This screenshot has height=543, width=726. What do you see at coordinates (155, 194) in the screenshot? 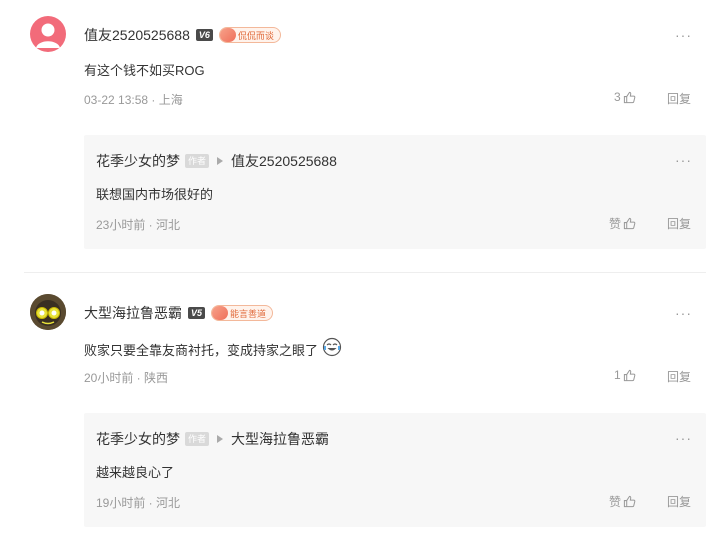
I see `reply-content: 联想国内市场很好的` at bounding box center [155, 194].